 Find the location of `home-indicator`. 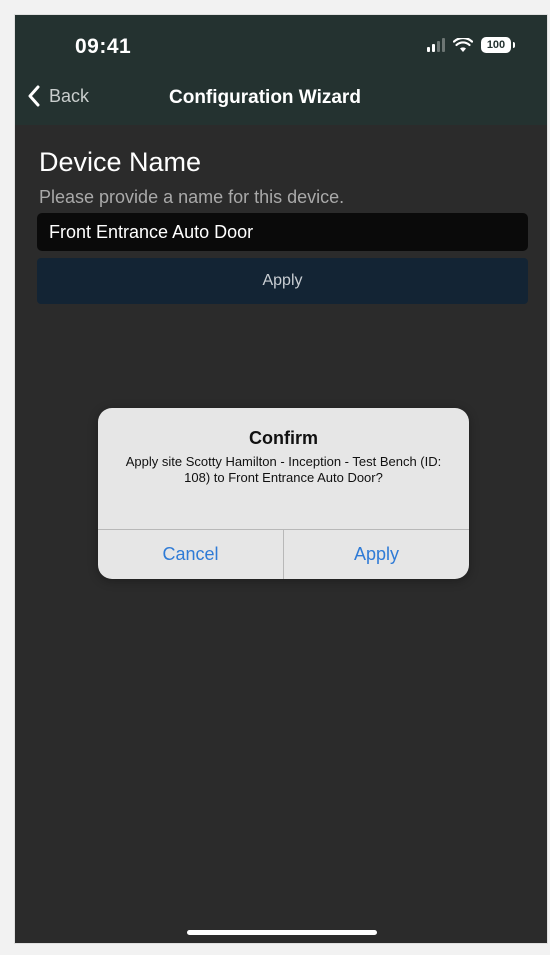

home-indicator is located at coordinates (282, 932).